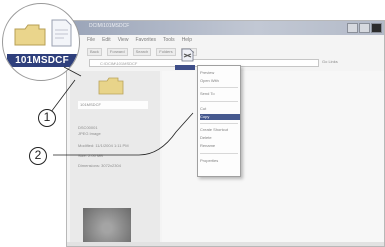  Describe the element at coordinates (47, 118) in the screenshot. I see `callout-1: 1` at that location.